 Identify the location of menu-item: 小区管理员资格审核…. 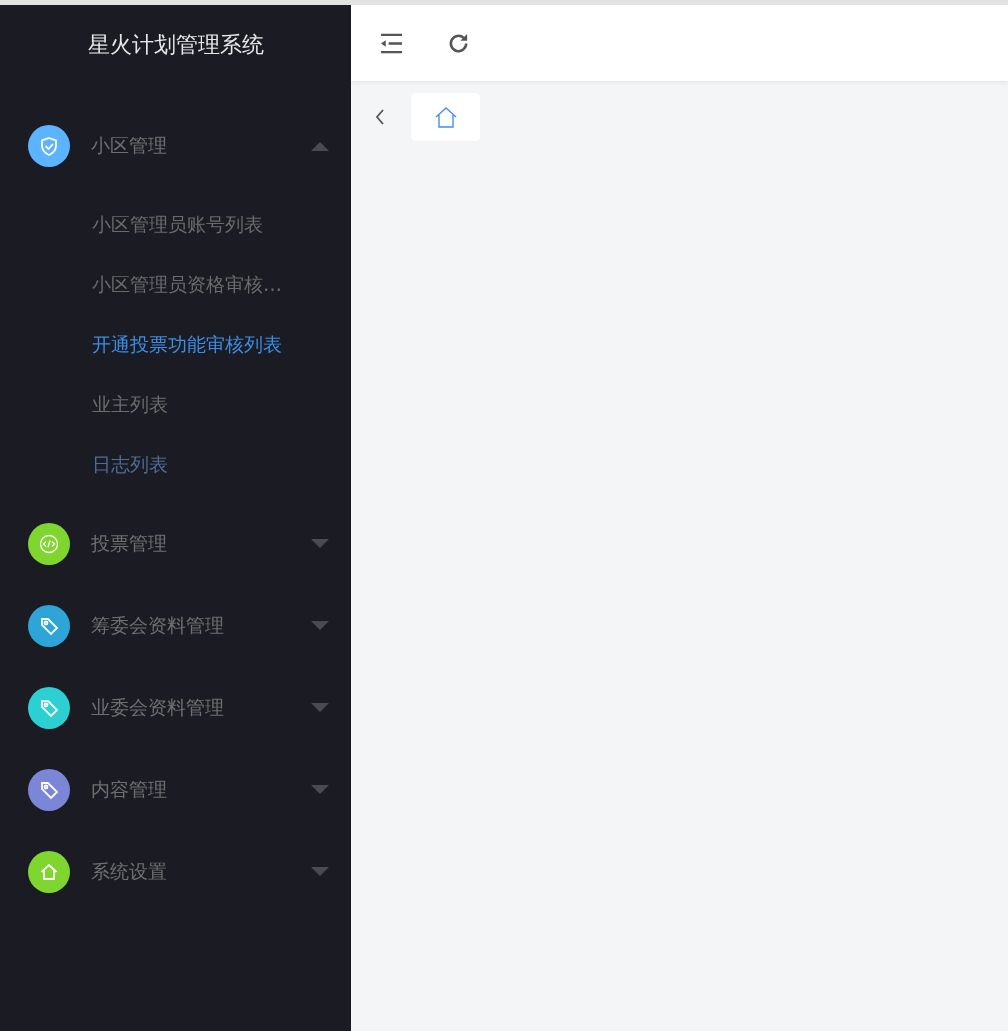
(175, 284).